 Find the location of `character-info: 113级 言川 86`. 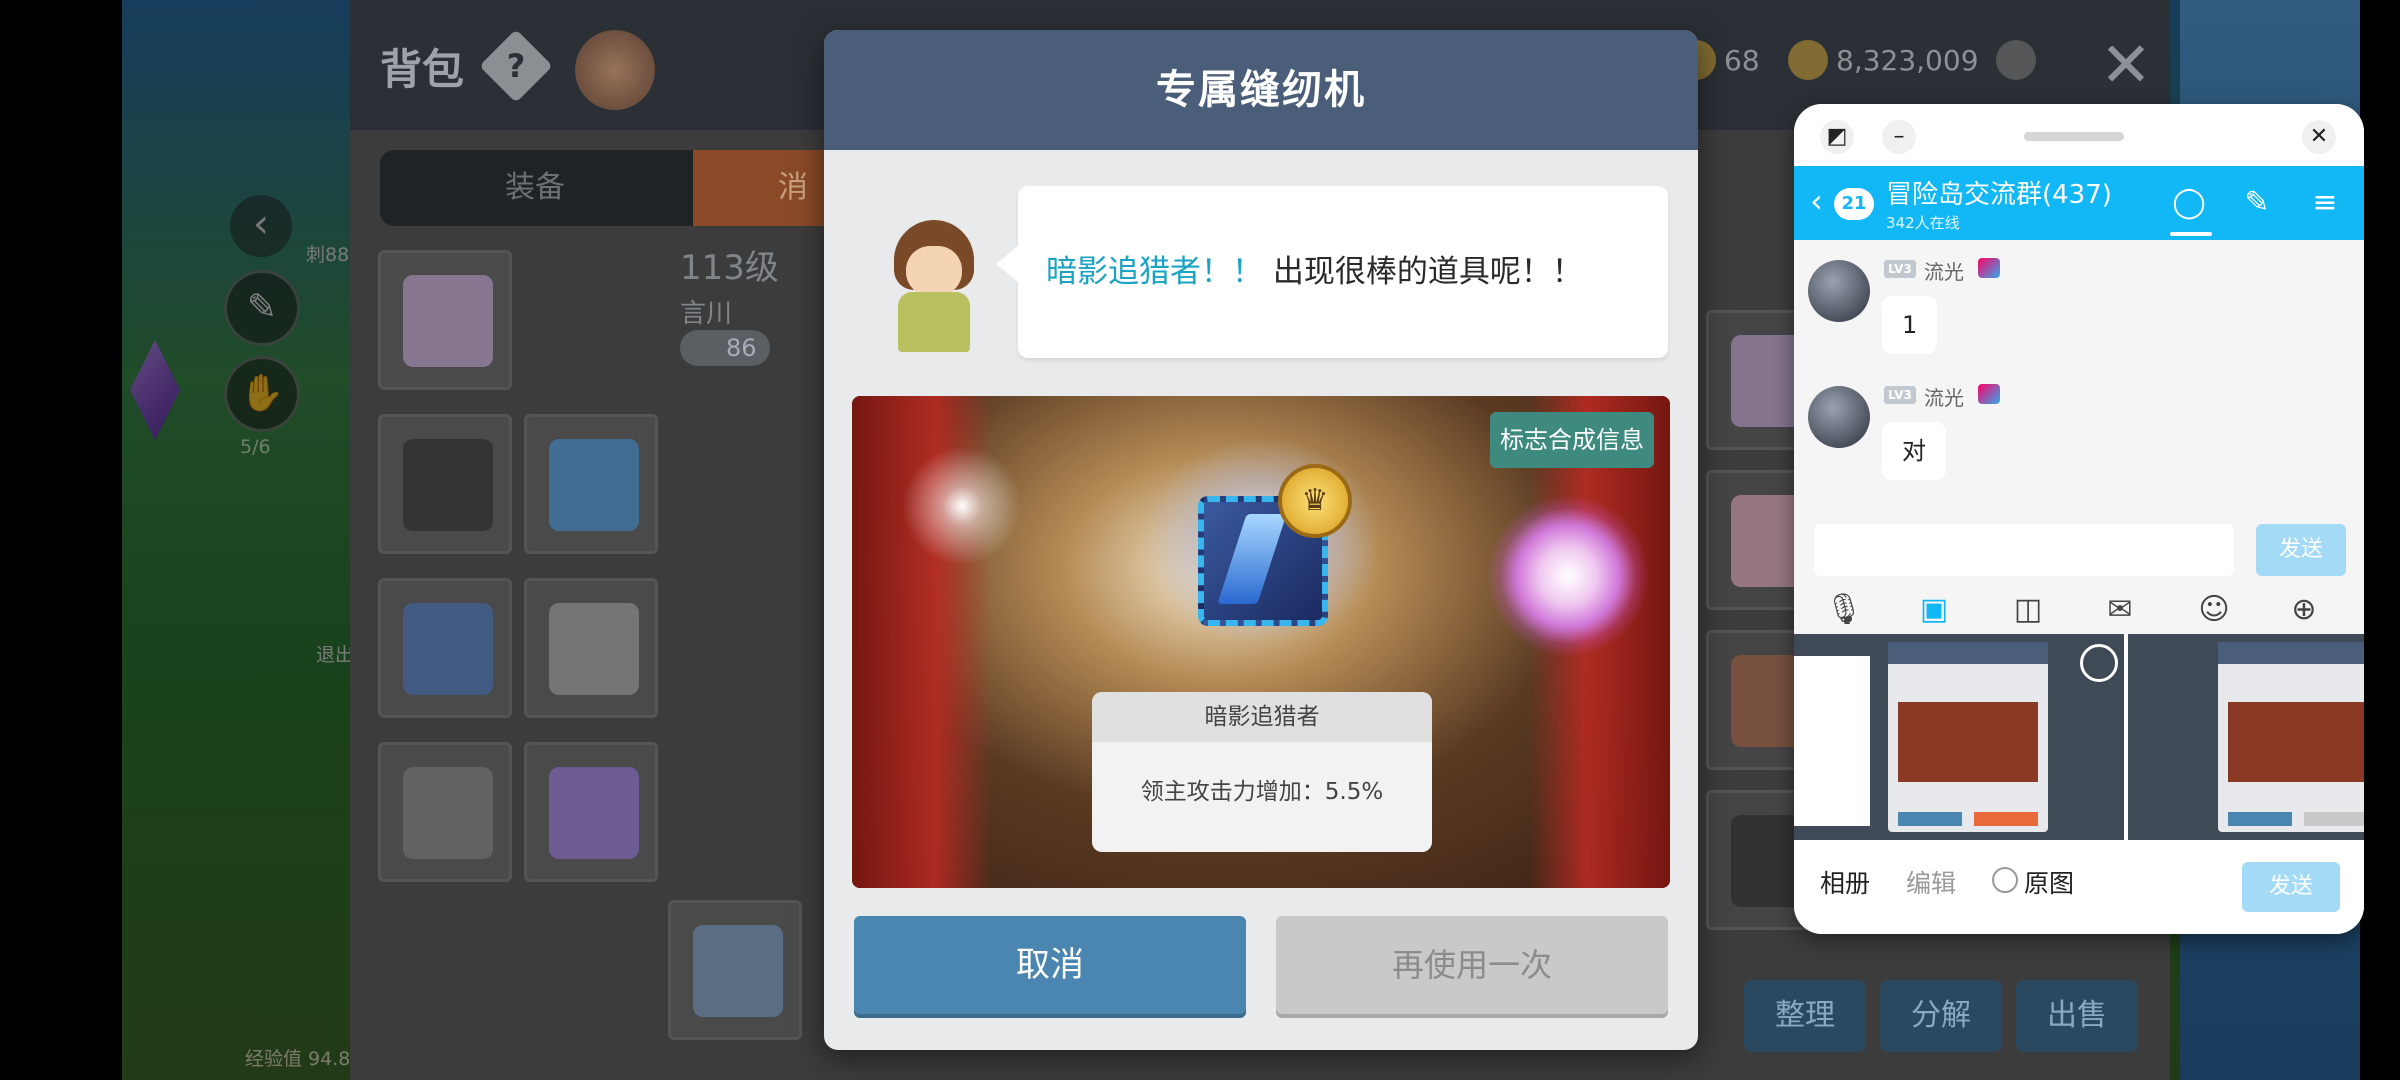

character-info: 113级 言川 86 is located at coordinates (729, 303).